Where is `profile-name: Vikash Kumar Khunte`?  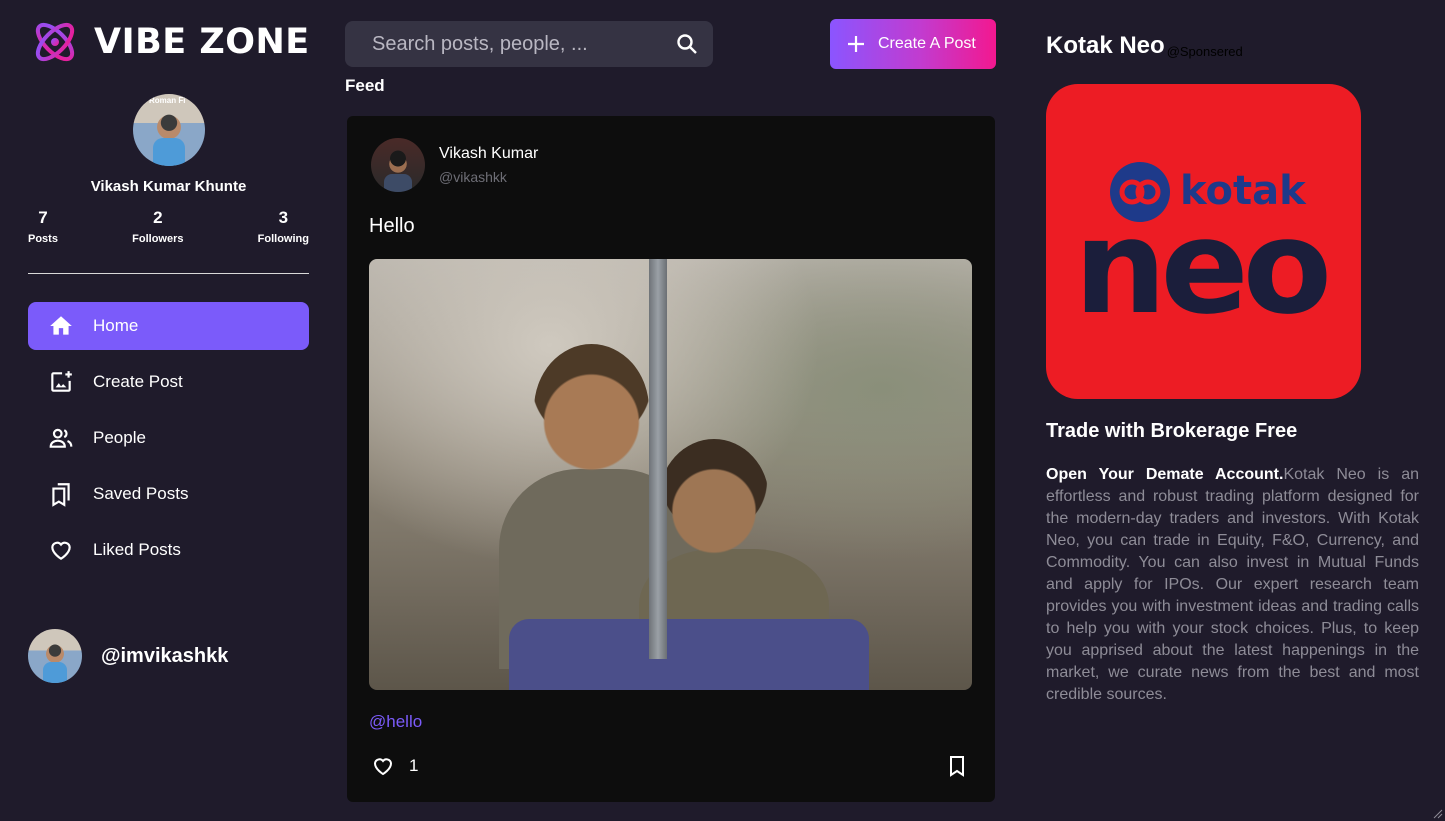
profile-name: Vikash Kumar Khunte is located at coordinates (168, 186).